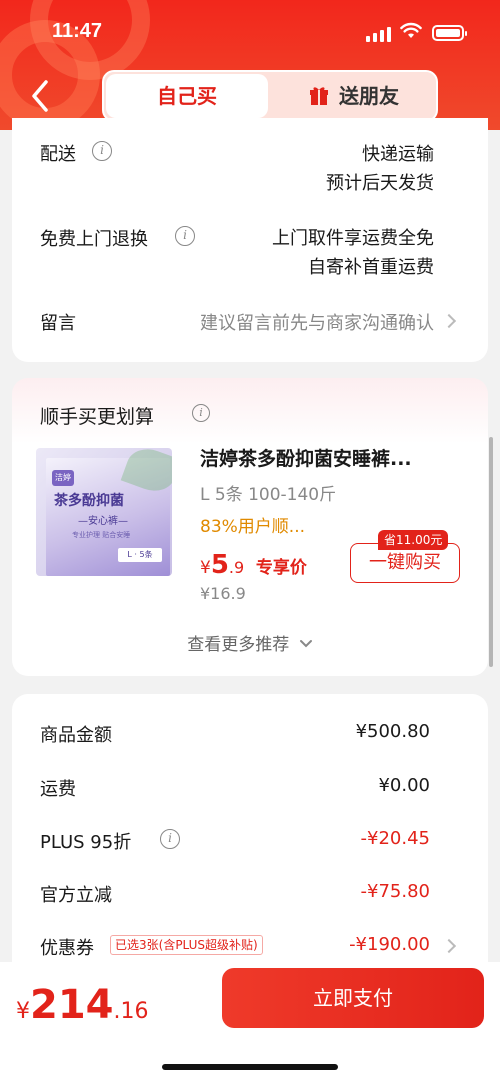 Image resolution: width=500 pixels, height=1083 pixels. I want to click on price-tag: 专享价, so click(281, 568).